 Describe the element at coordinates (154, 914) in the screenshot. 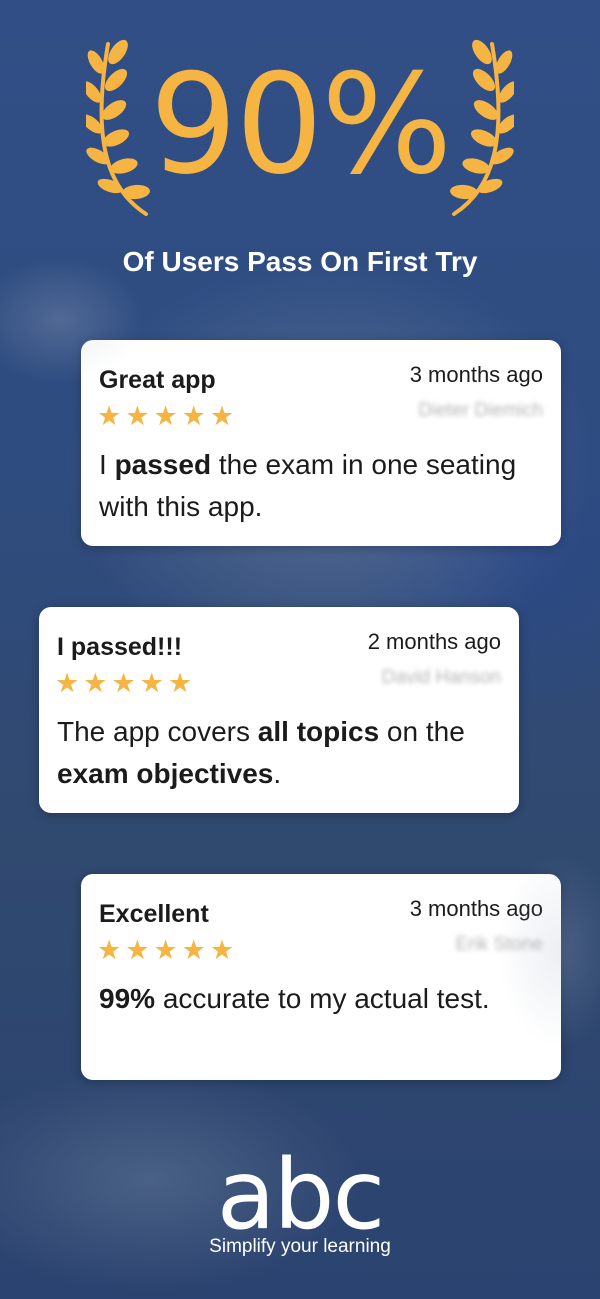

I see `review-title: Excellent` at that location.